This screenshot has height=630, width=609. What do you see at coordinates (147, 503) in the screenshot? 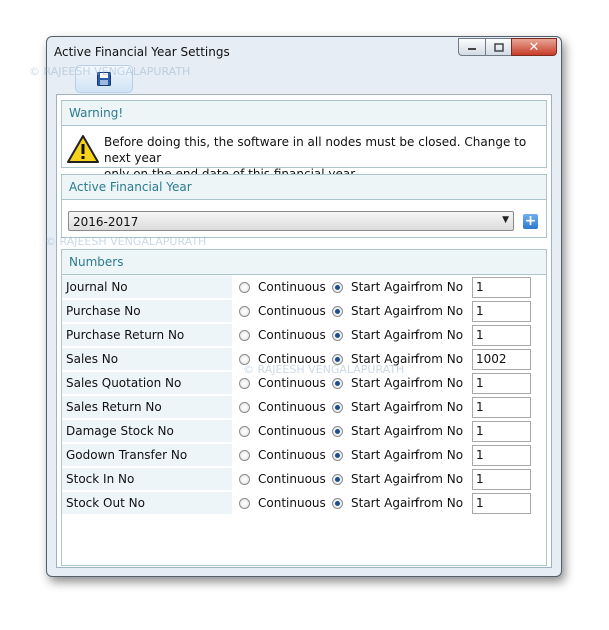
I see `numbering-label: Stock Out No` at bounding box center [147, 503].